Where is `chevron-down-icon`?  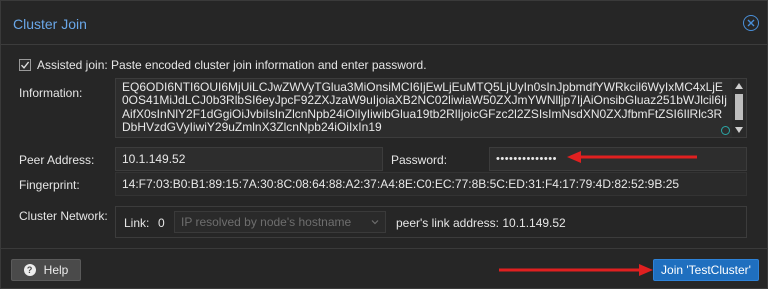
chevron-down-icon is located at coordinates (375, 222).